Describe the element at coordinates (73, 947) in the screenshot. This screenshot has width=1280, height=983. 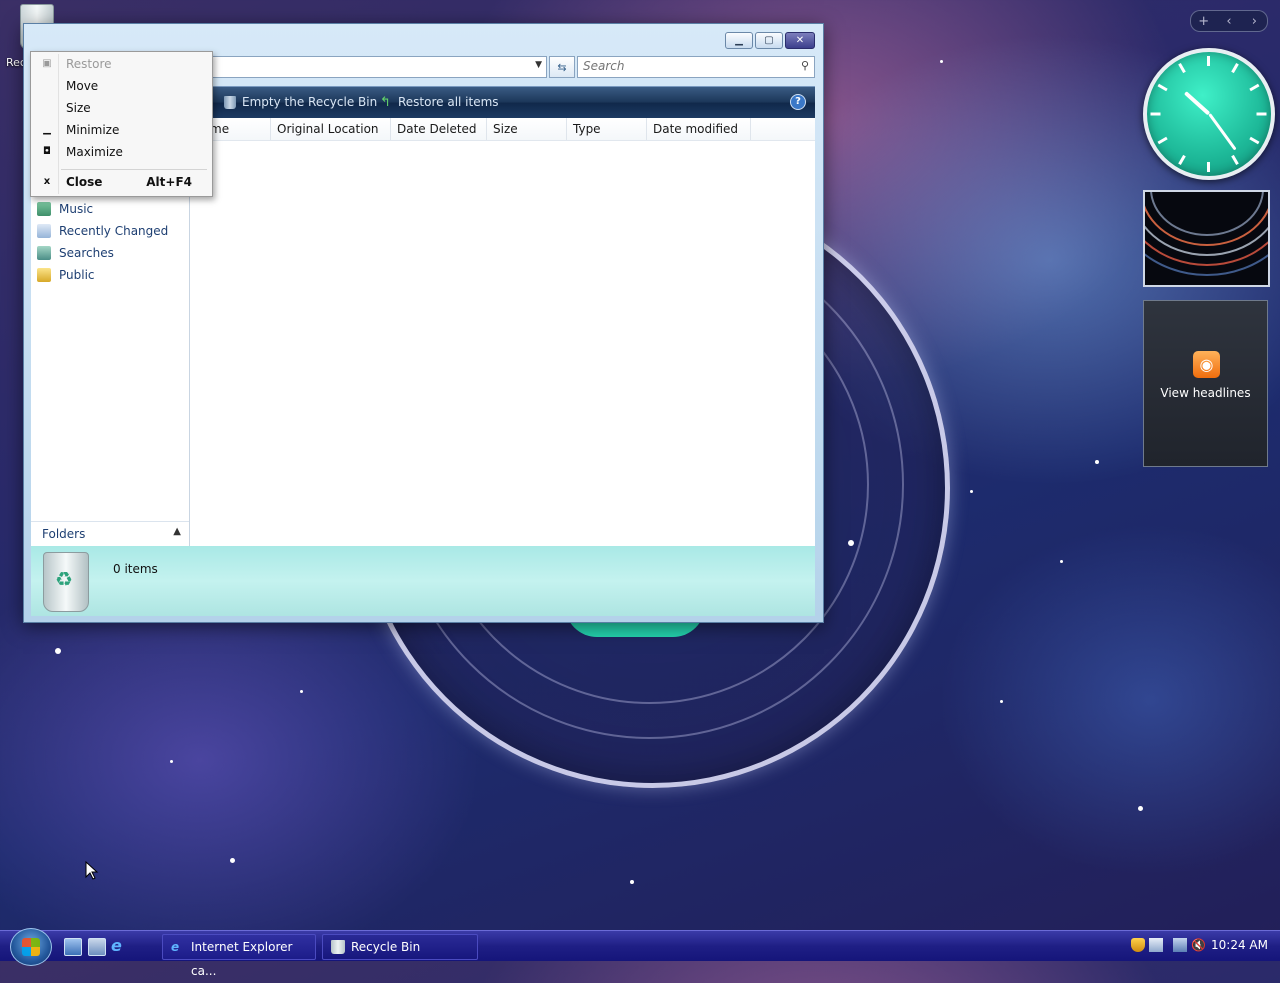
I see `show-desktop-icon` at that location.